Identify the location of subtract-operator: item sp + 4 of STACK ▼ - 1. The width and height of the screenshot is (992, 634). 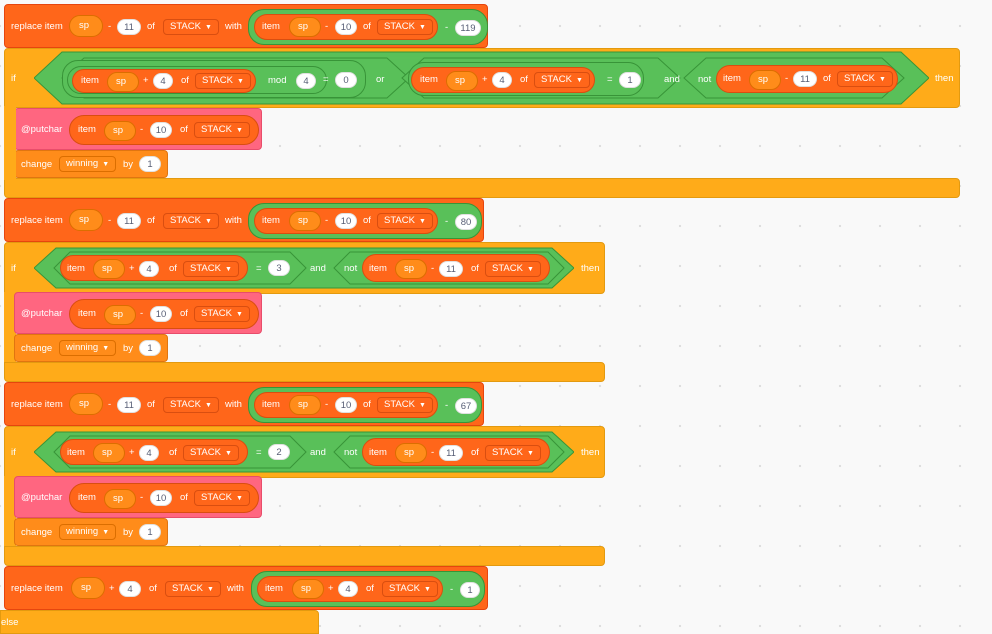
(368, 589).